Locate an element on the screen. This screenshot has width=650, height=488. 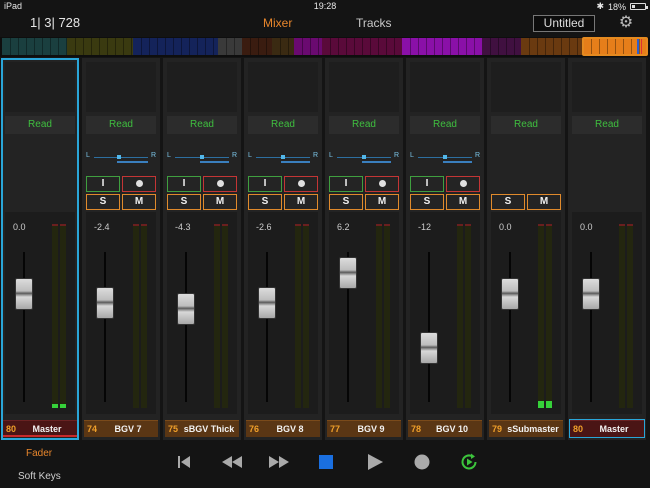
channel-strip: Read L R I S M -12 78 BGV 10 is located at coordinates (445, 249).